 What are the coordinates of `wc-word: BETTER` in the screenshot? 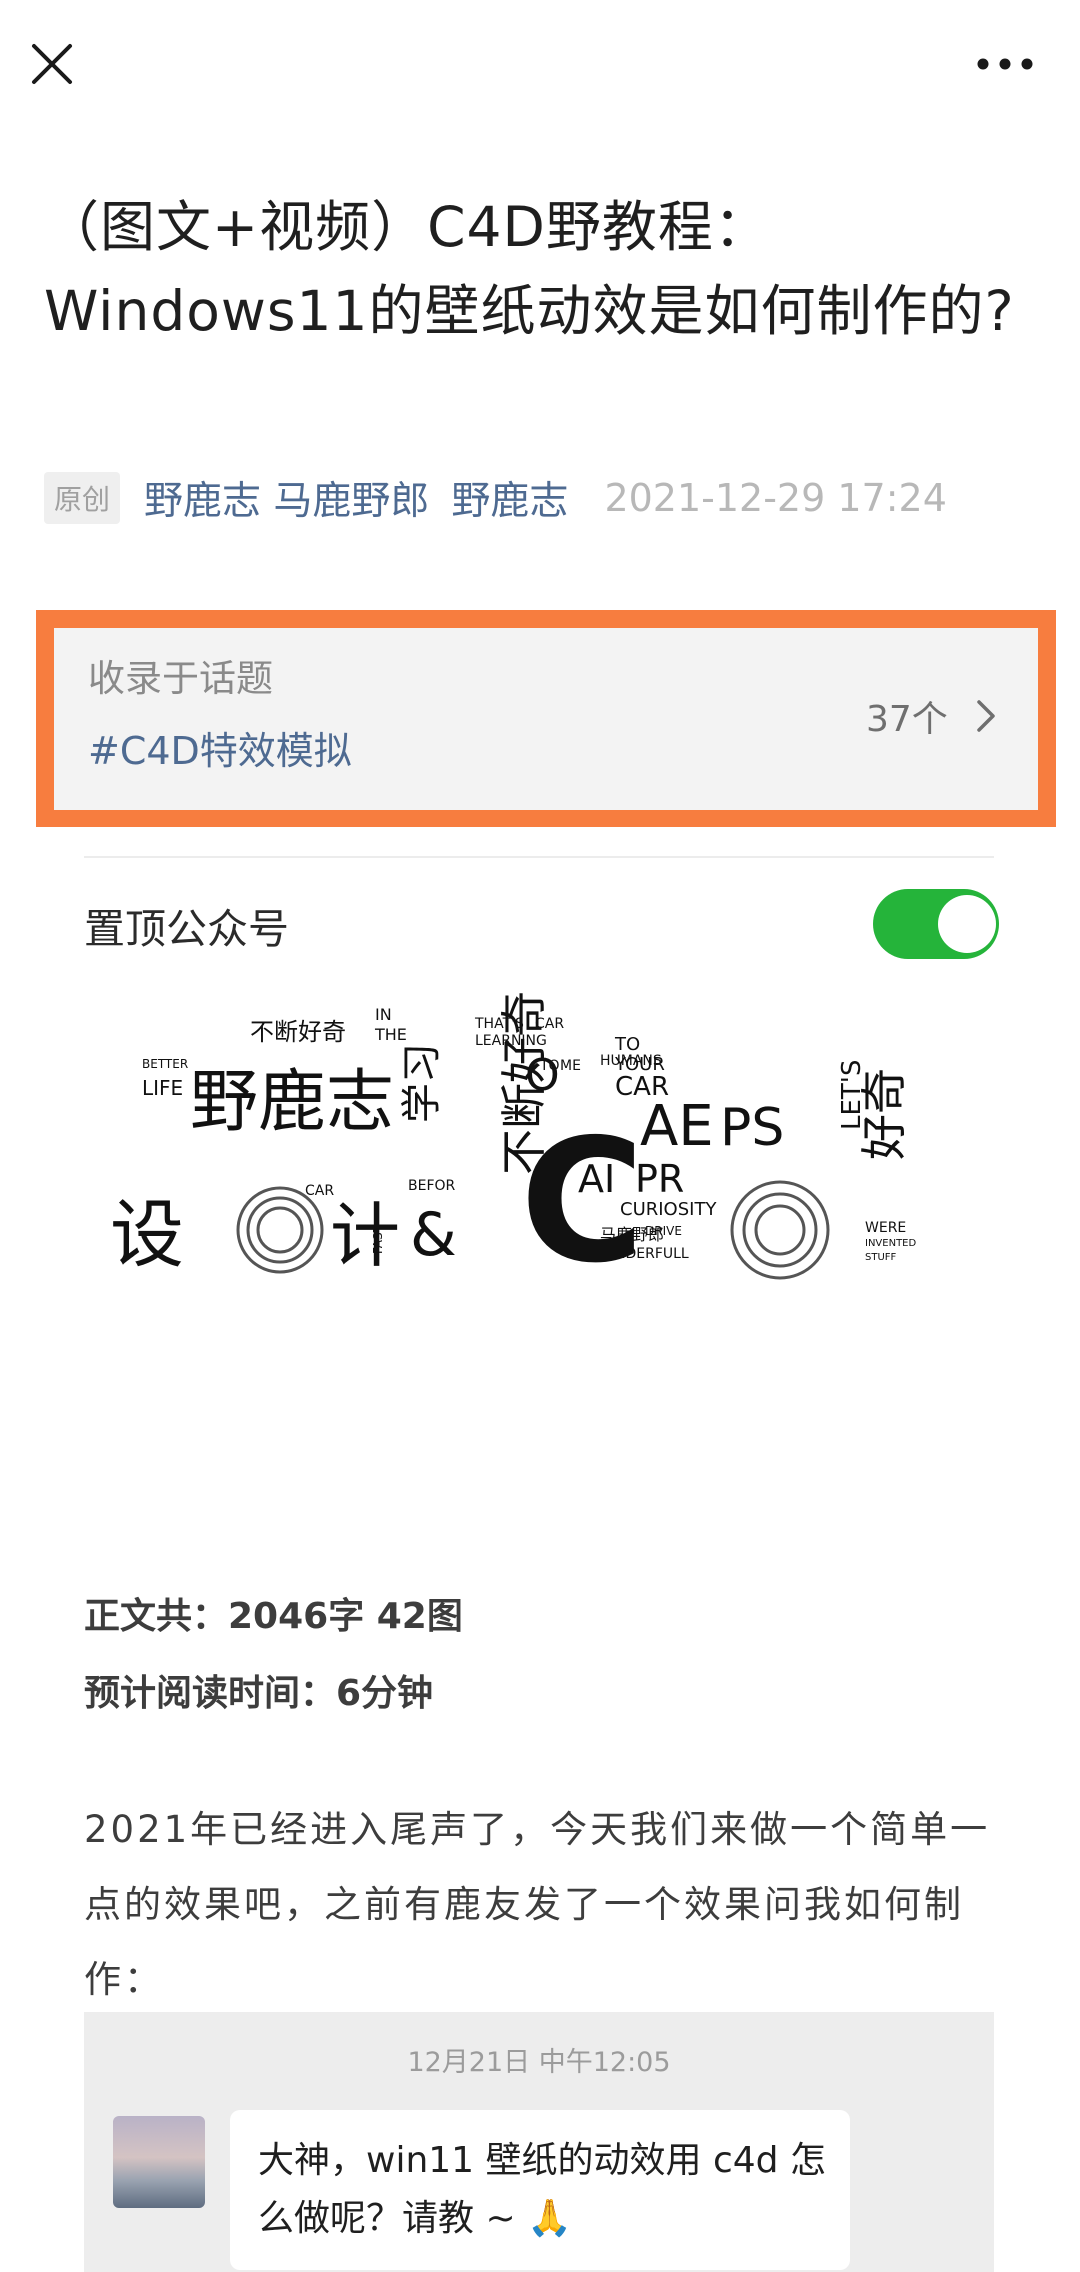 It's located at (165, 1064).